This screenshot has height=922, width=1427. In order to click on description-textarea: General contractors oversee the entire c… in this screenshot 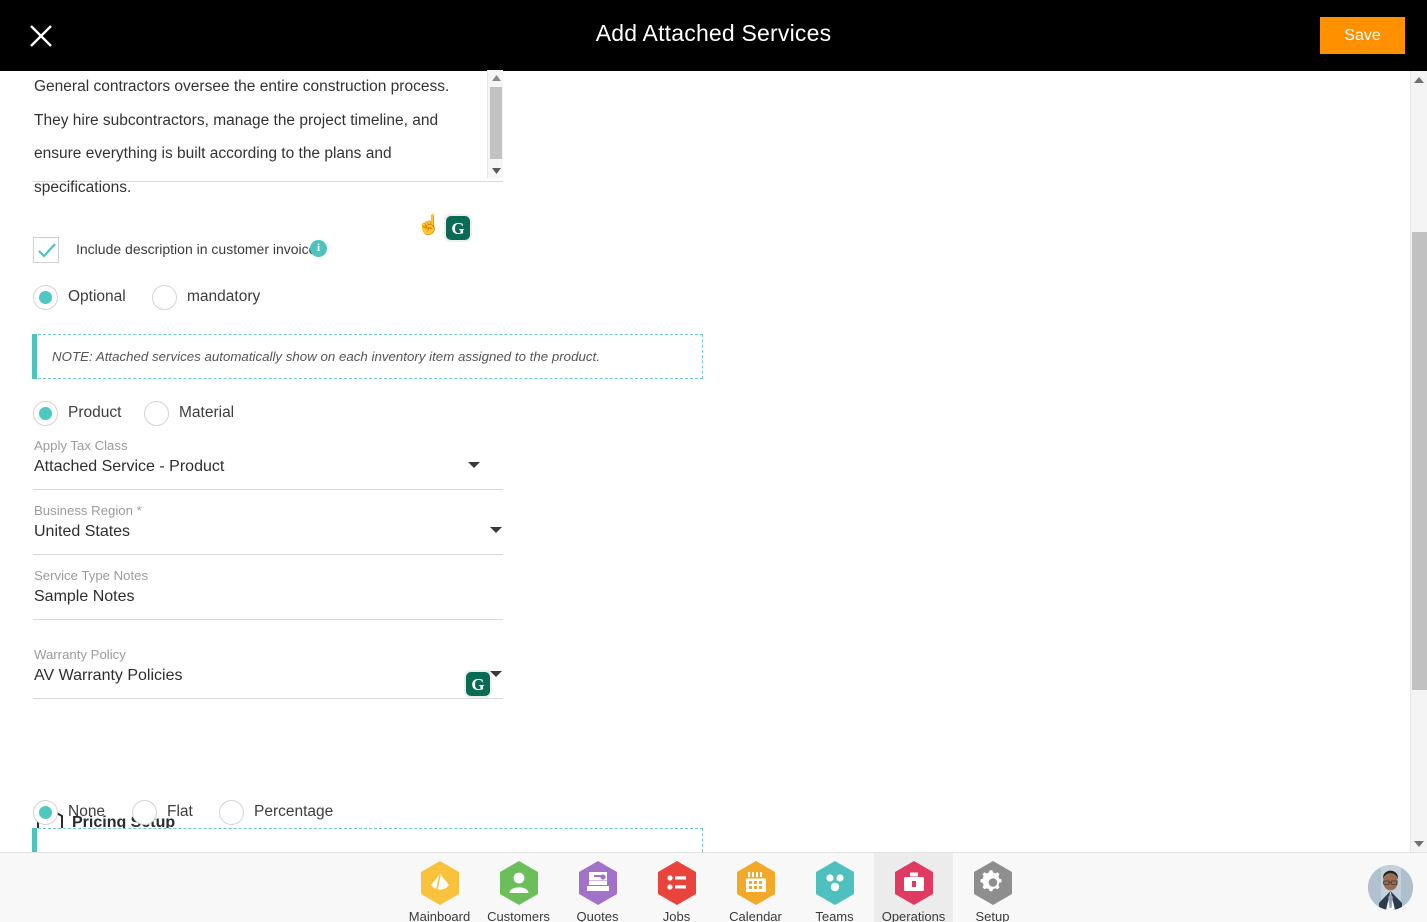, I will do `click(268, 133)`.